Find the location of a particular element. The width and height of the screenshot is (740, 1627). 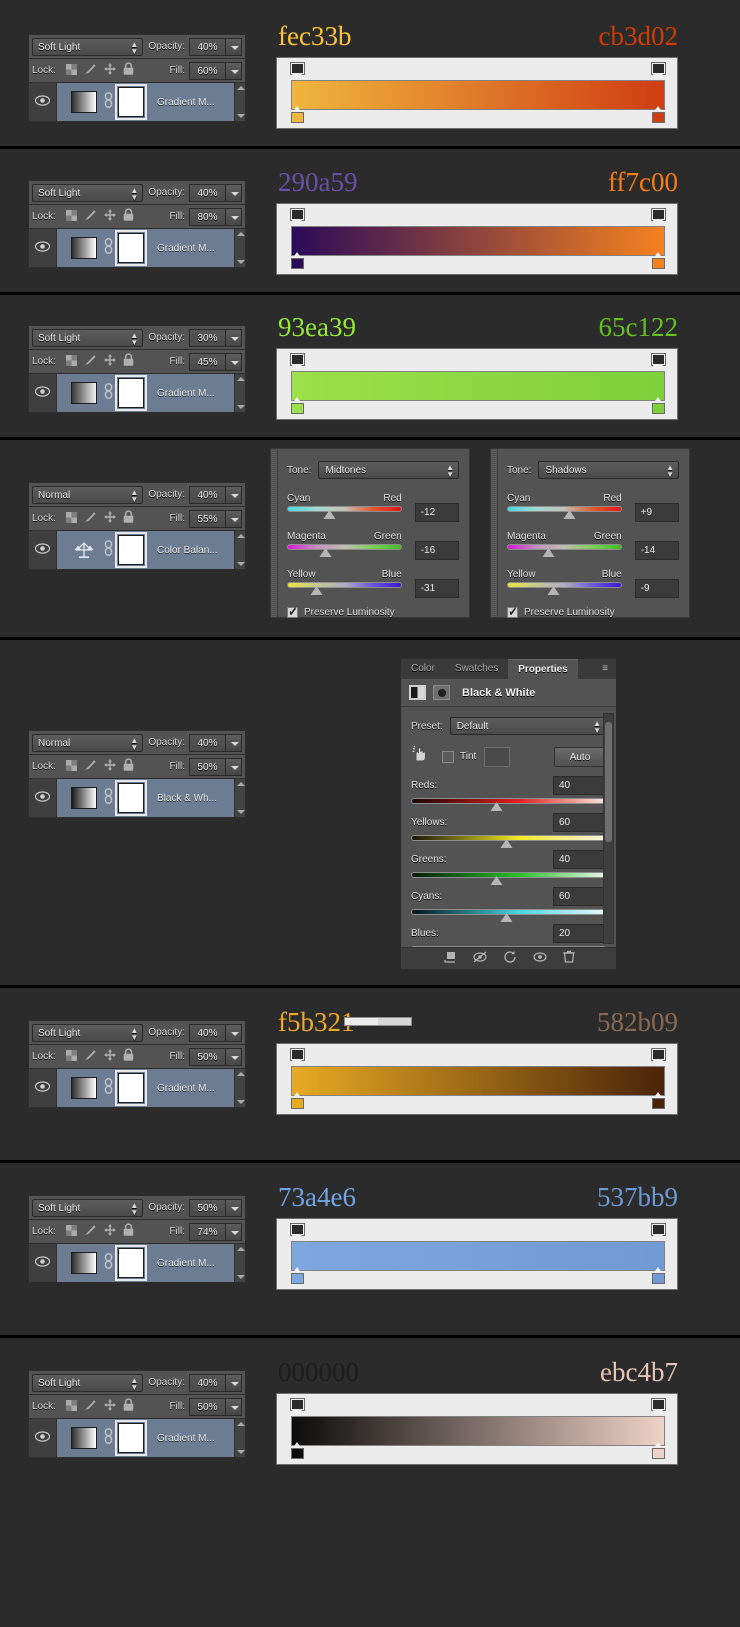

auto-button: Auto is located at coordinates (580, 756).